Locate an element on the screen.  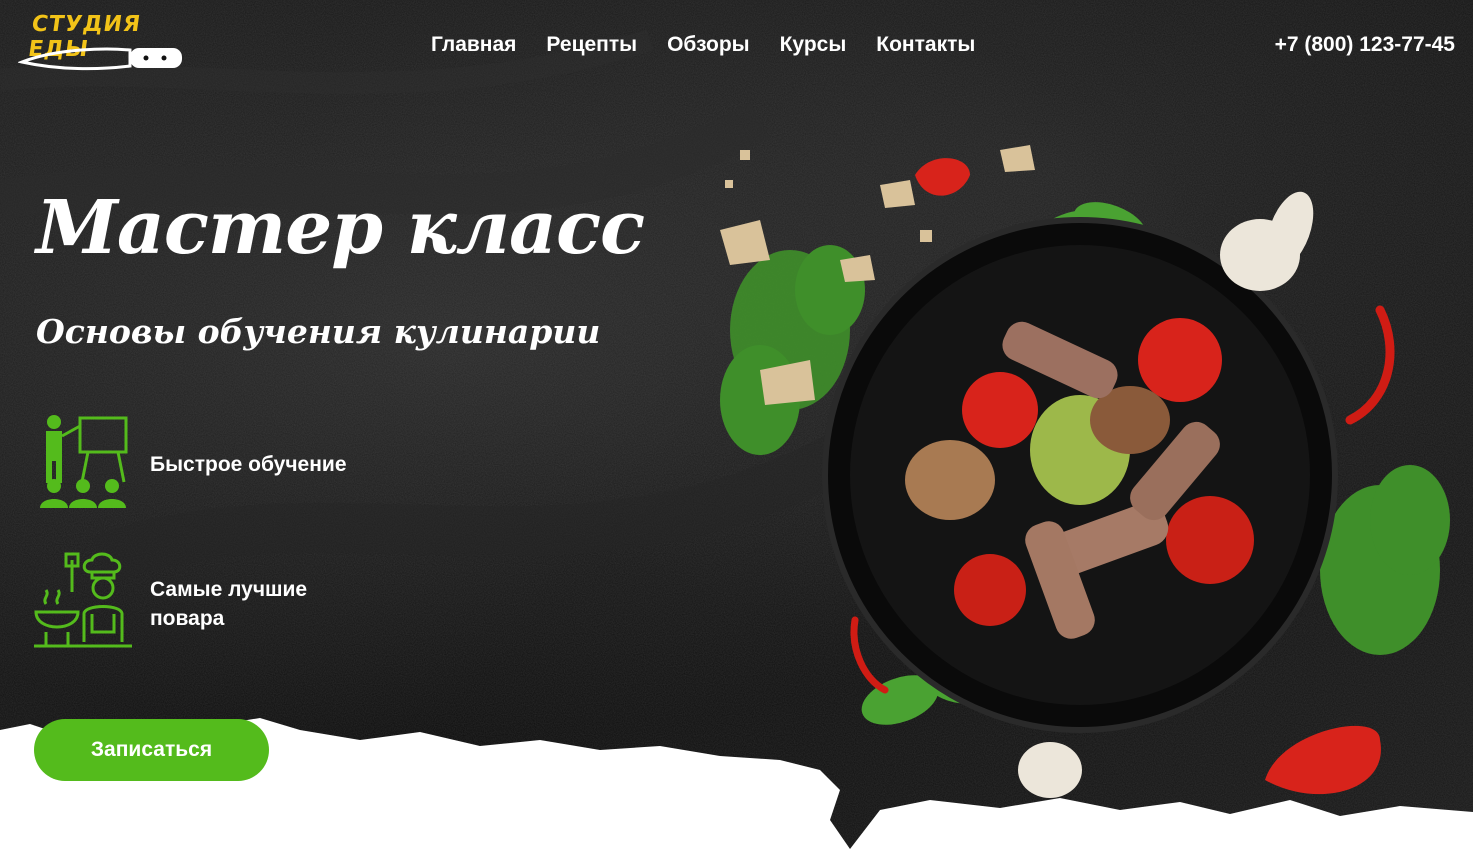
teacher-presentation-icon is located at coordinates (84, 461).